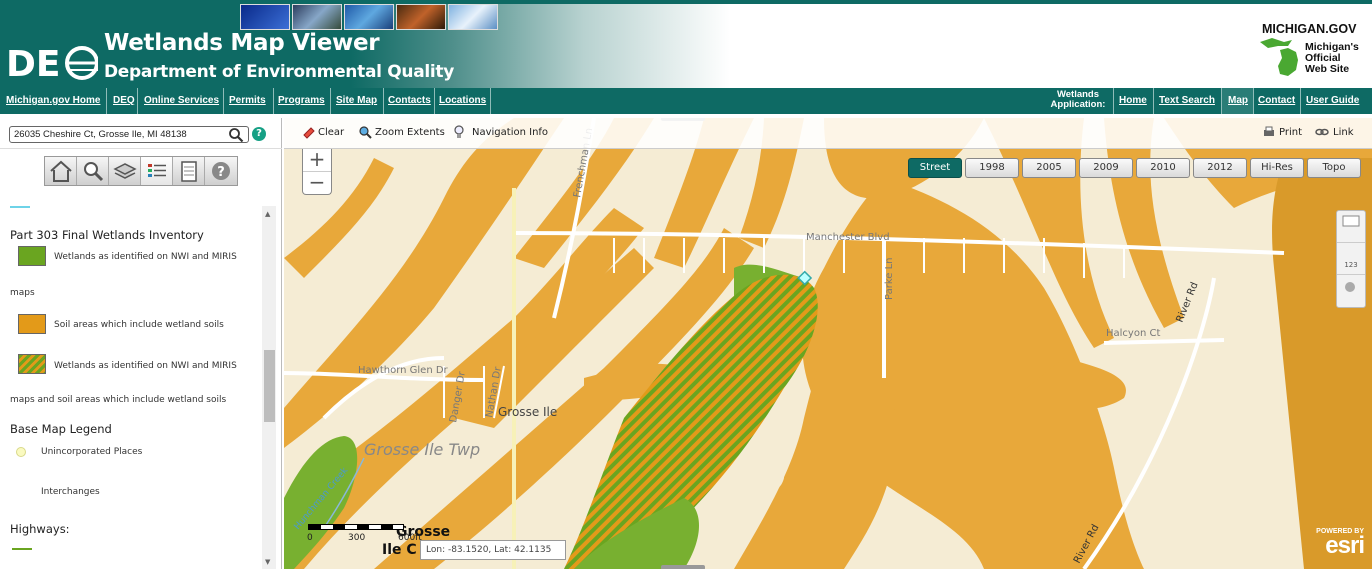 The width and height of the screenshot is (1372, 569). I want to click on layers-tool-button, so click(125, 171).